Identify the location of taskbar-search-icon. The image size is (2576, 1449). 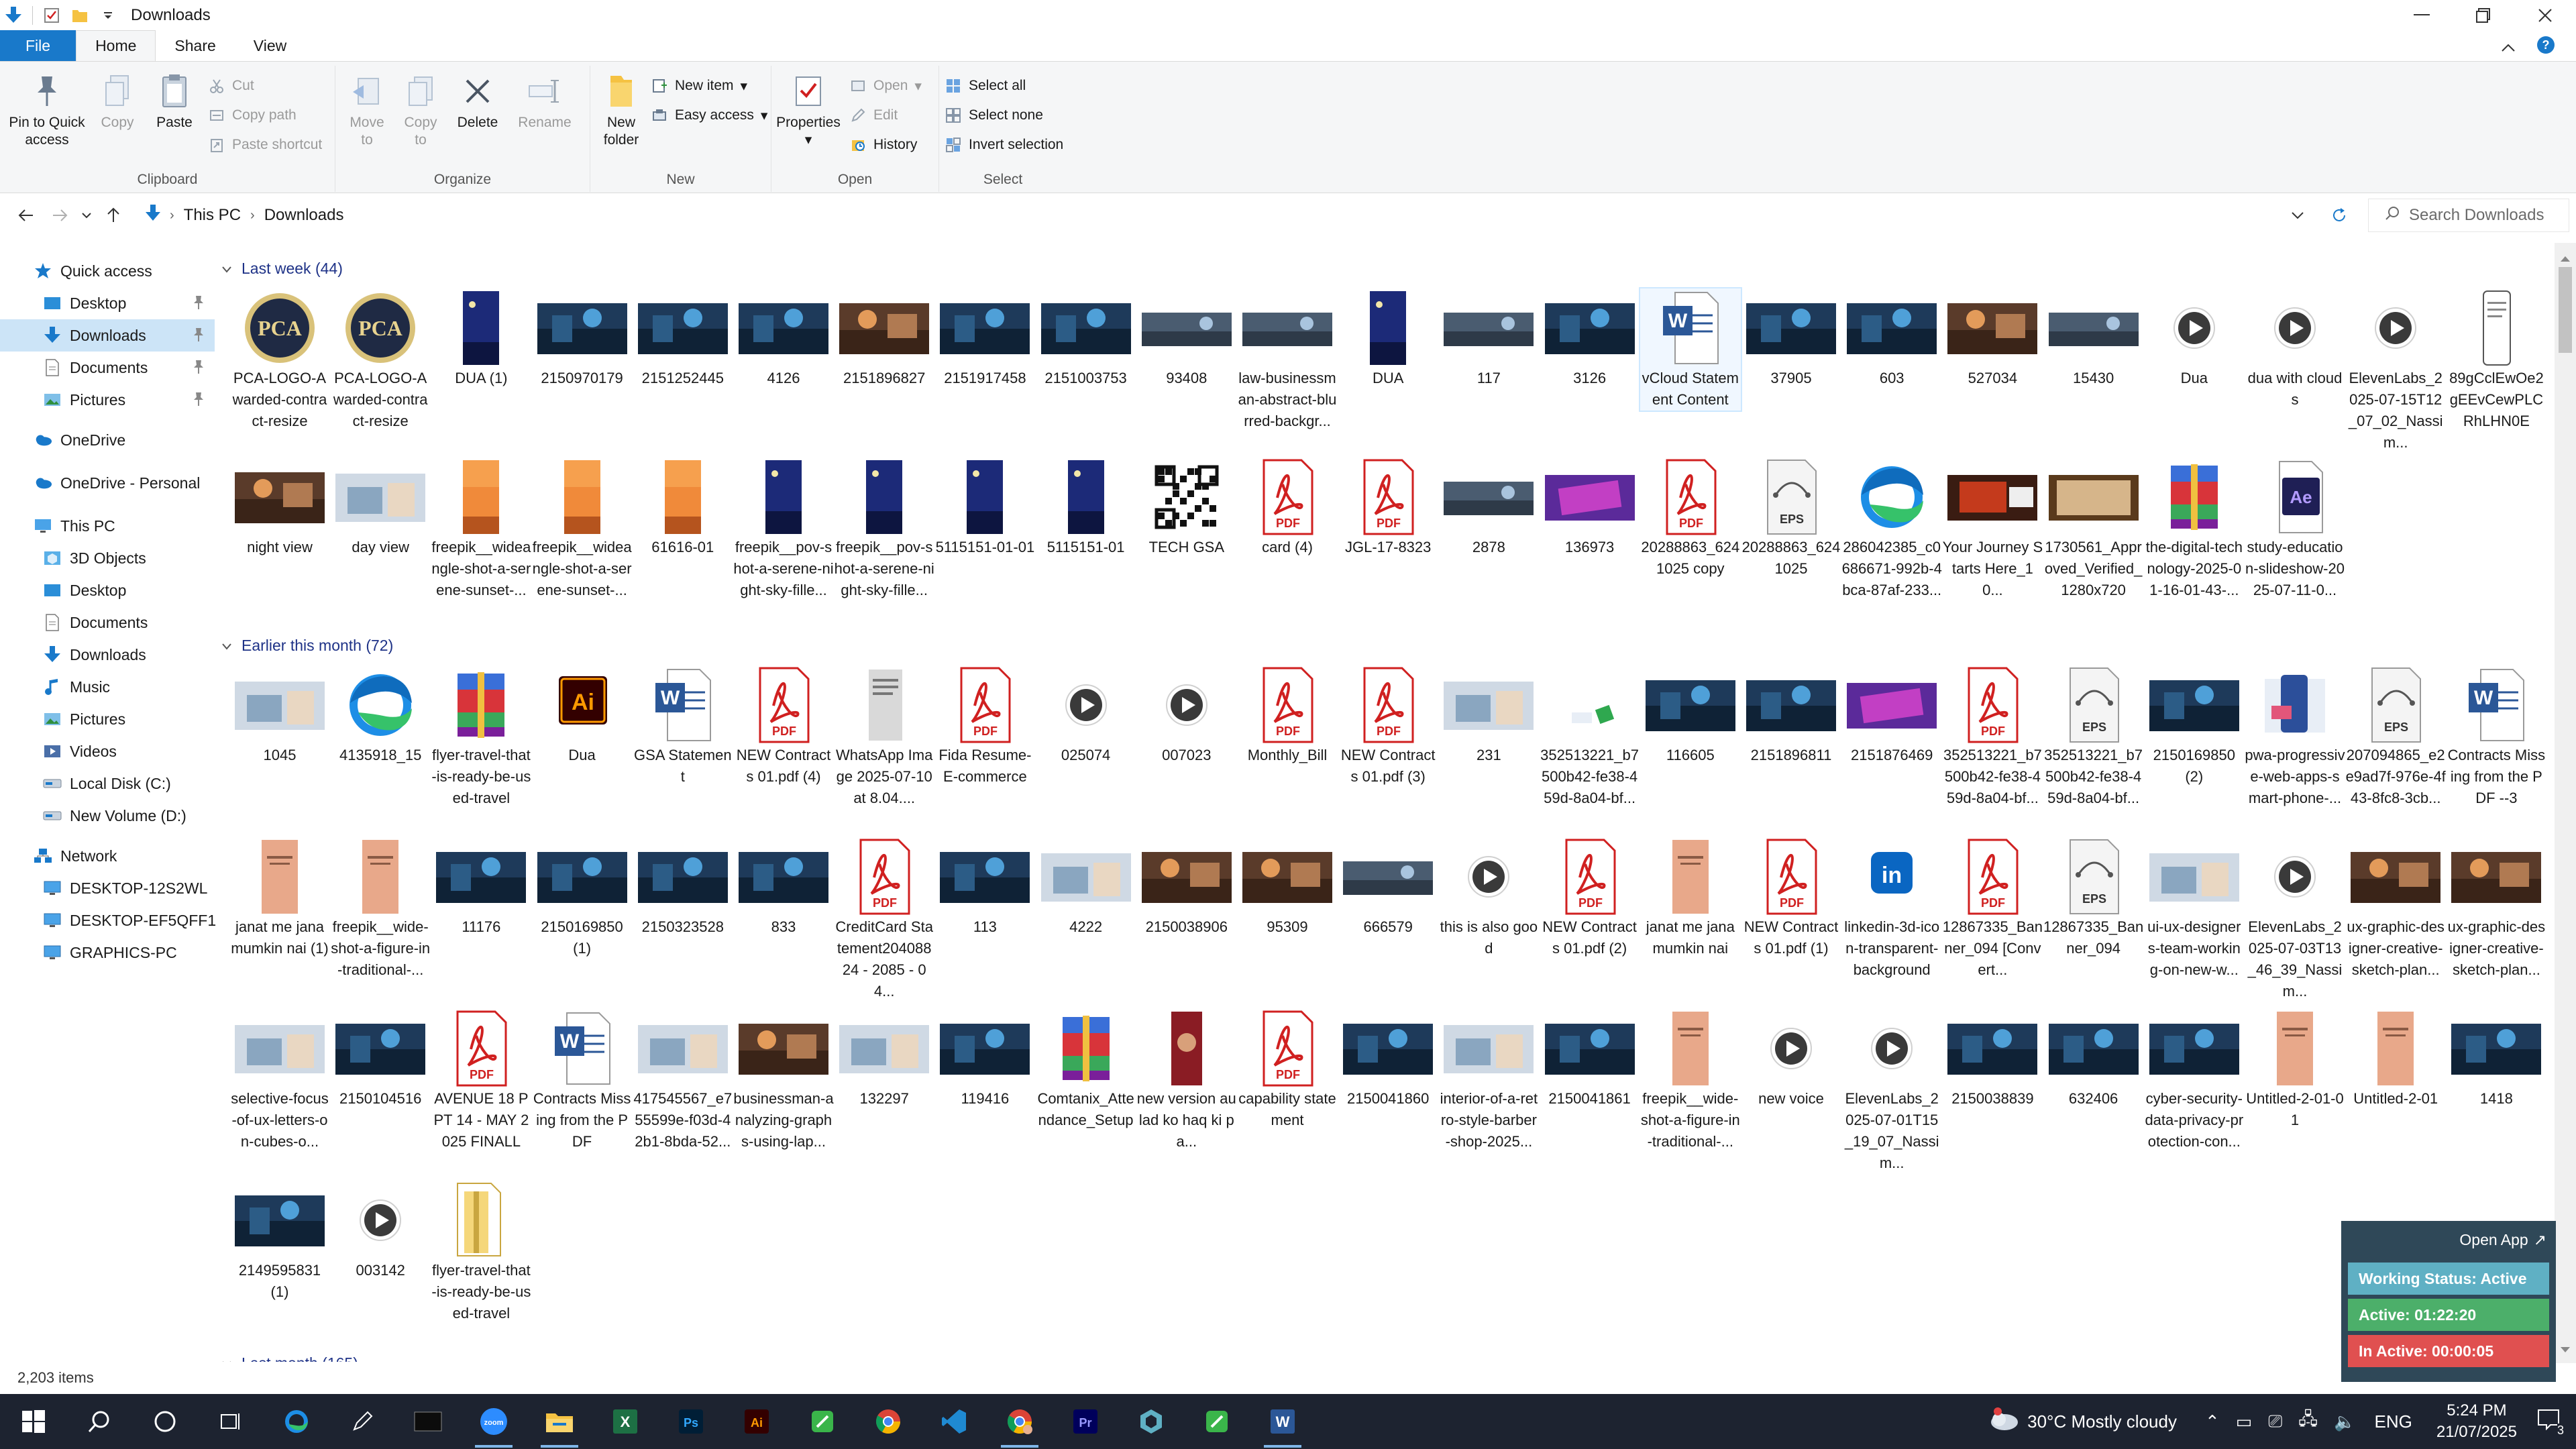
(99, 1421).